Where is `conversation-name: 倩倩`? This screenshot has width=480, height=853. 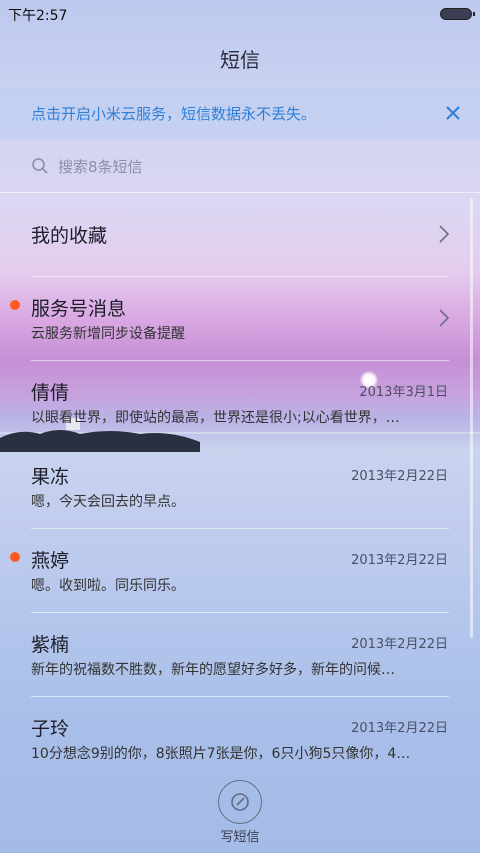 conversation-name: 倩倩 is located at coordinates (50, 393).